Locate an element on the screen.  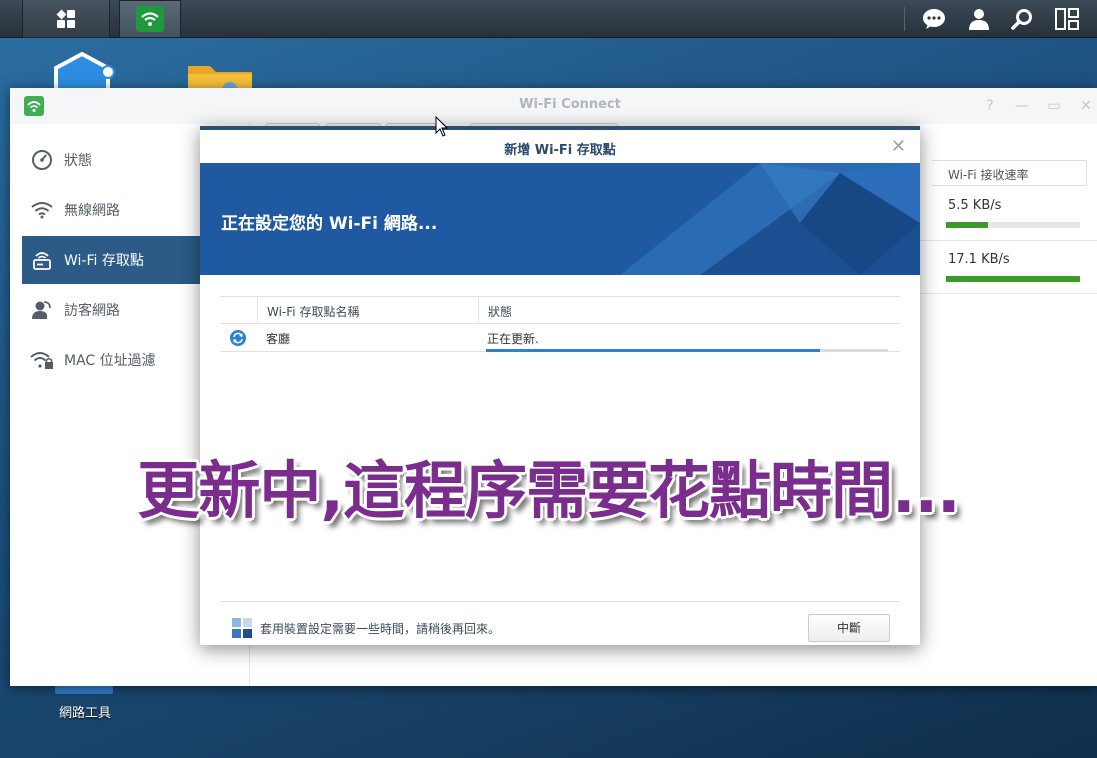
dialog-close-button: ✕ is located at coordinates (898, 146).